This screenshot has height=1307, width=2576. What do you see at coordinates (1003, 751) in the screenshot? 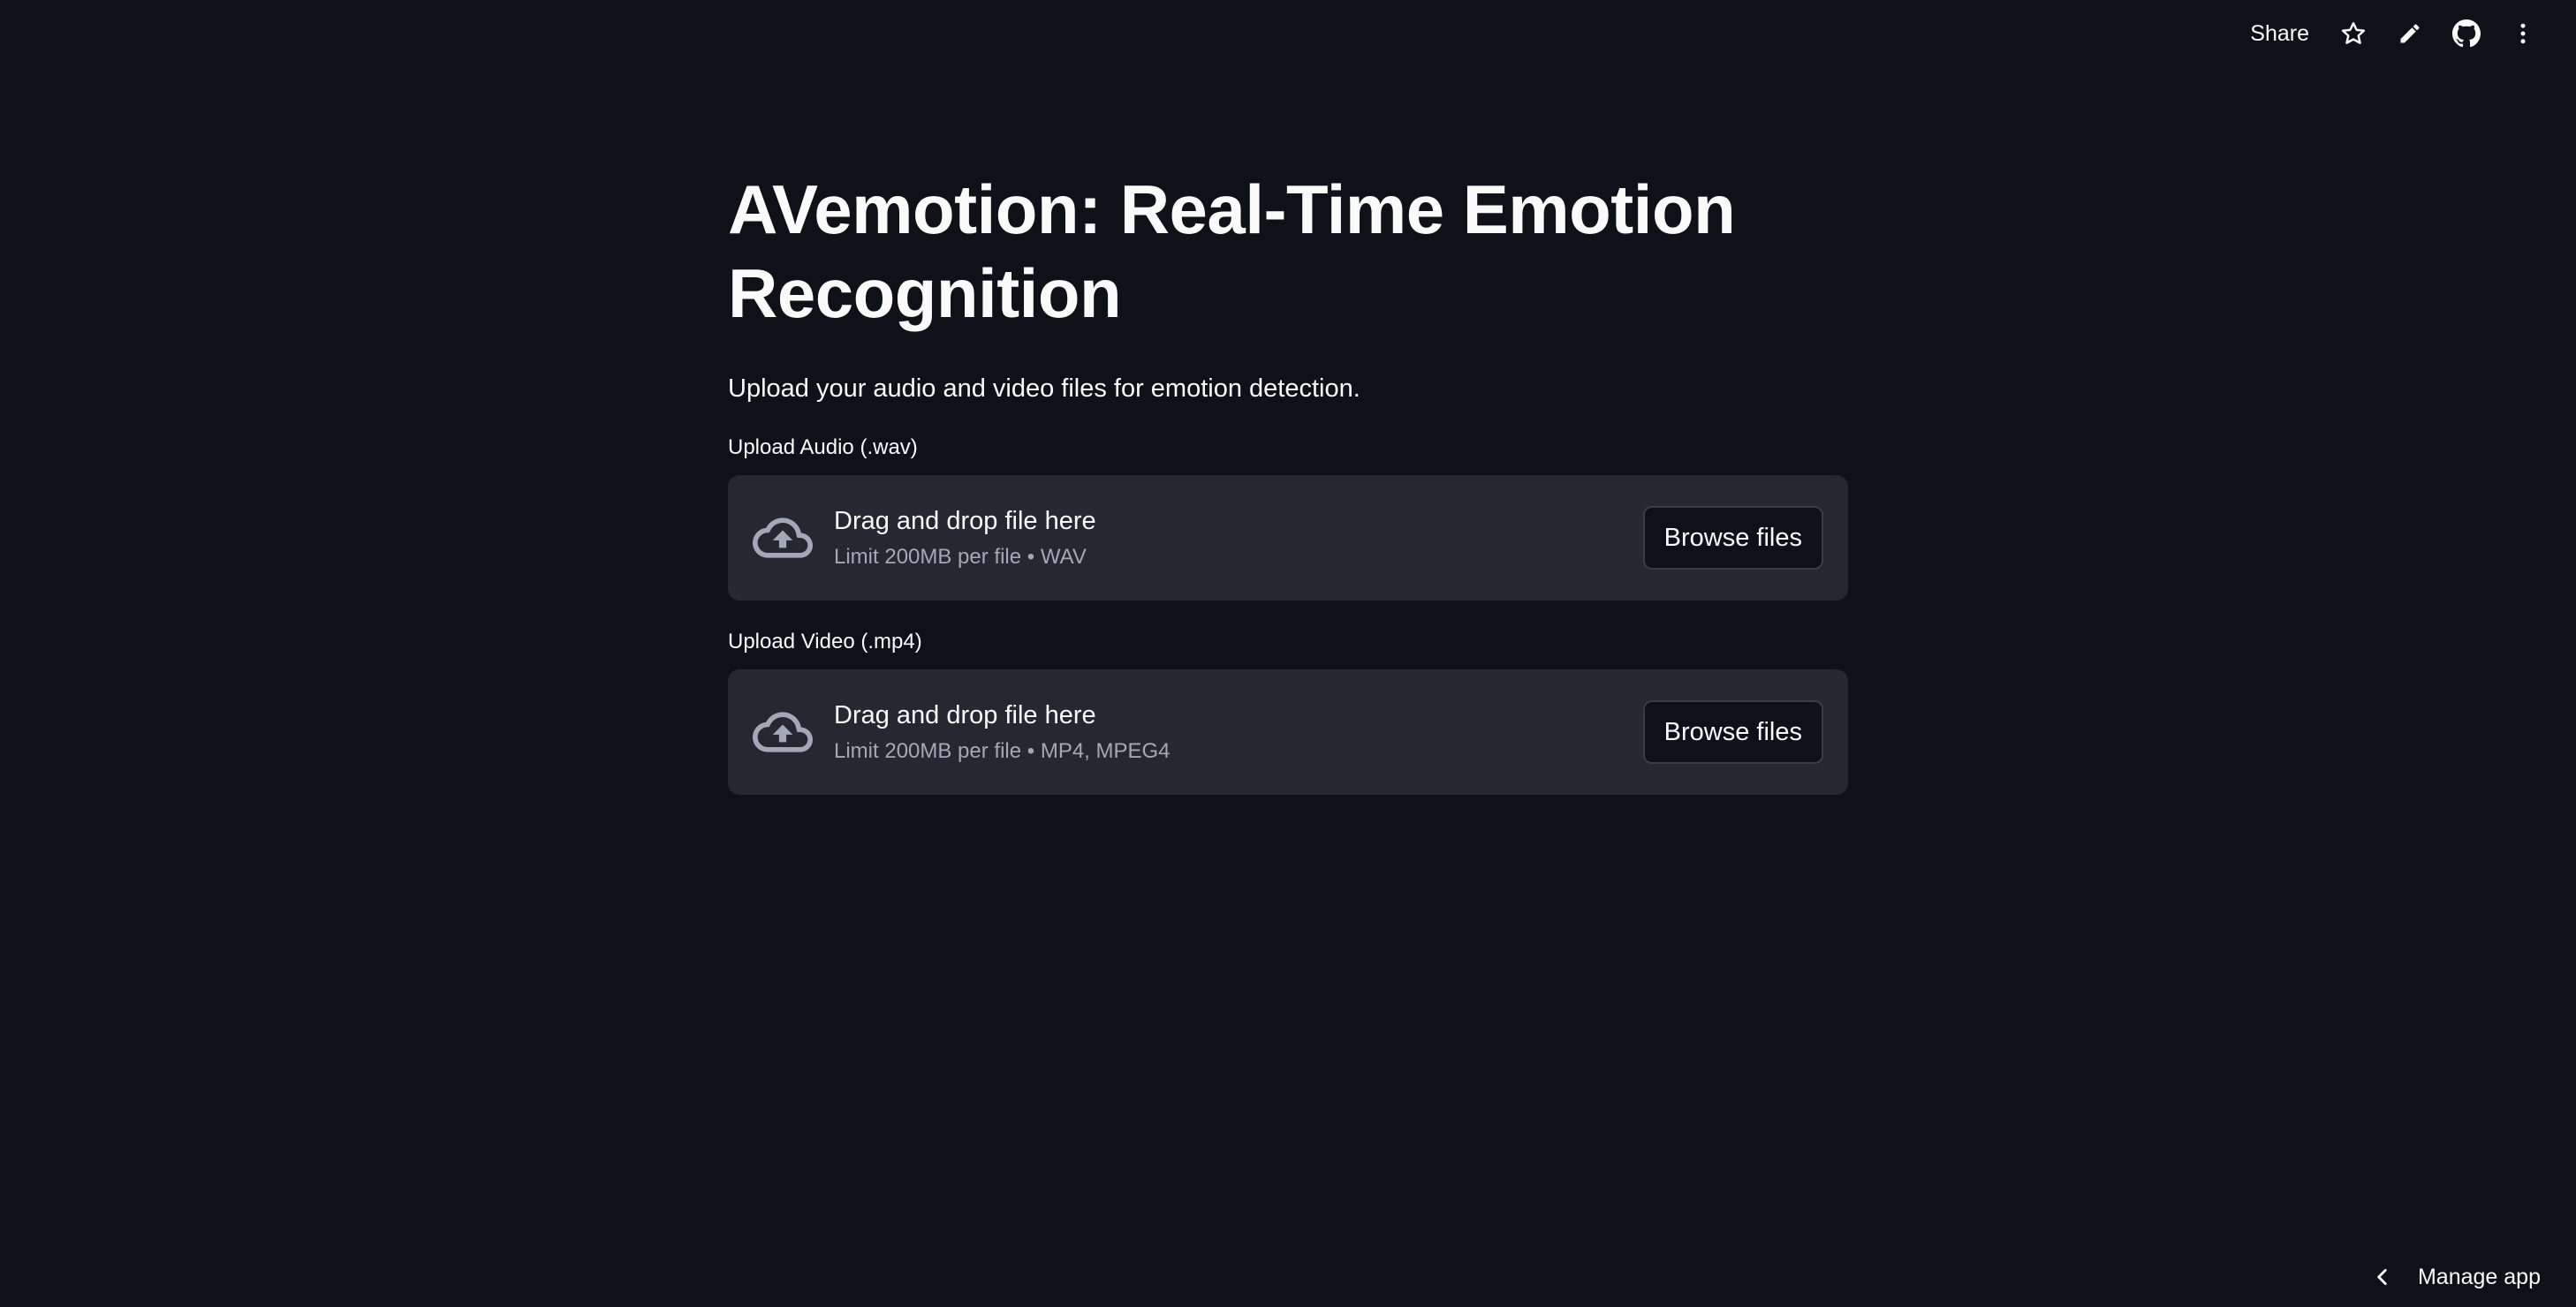
I see `video-file-limit: Limit 200MB per file • MP4, MPEG4` at bounding box center [1003, 751].